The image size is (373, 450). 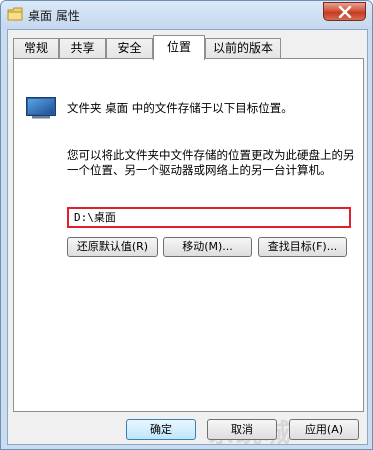 I want to click on tab-security: 安全, so click(x=129, y=48).